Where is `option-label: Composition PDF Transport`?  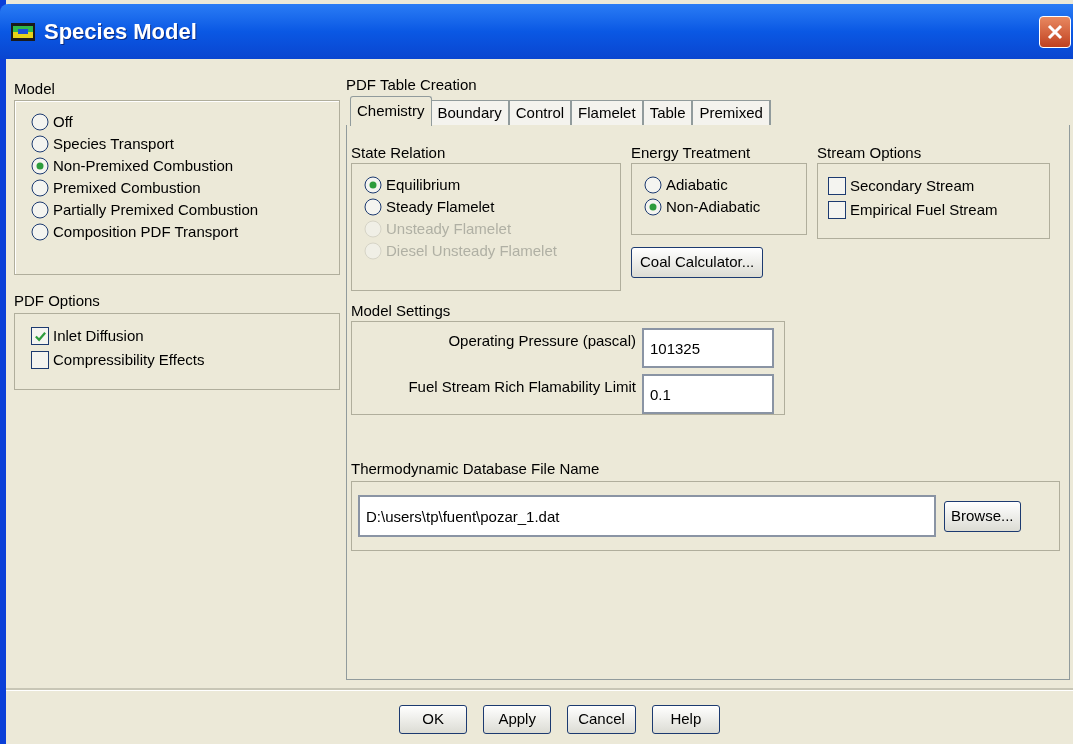 option-label: Composition PDF Transport is located at coordinates (146, 231).